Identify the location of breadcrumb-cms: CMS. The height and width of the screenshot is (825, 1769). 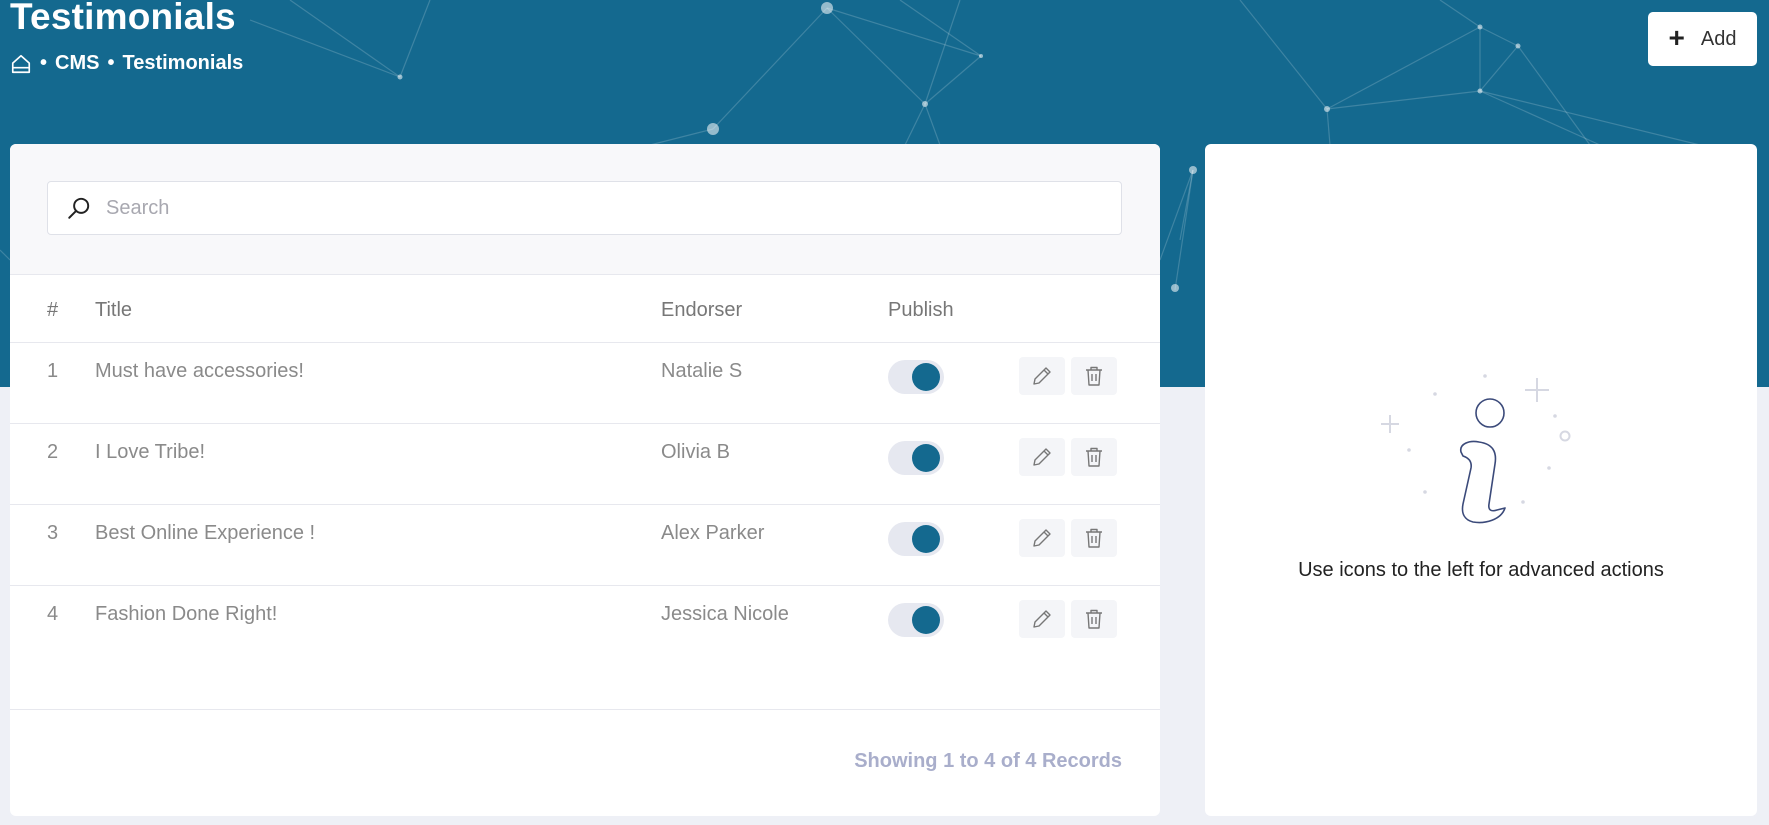
(77, 63).